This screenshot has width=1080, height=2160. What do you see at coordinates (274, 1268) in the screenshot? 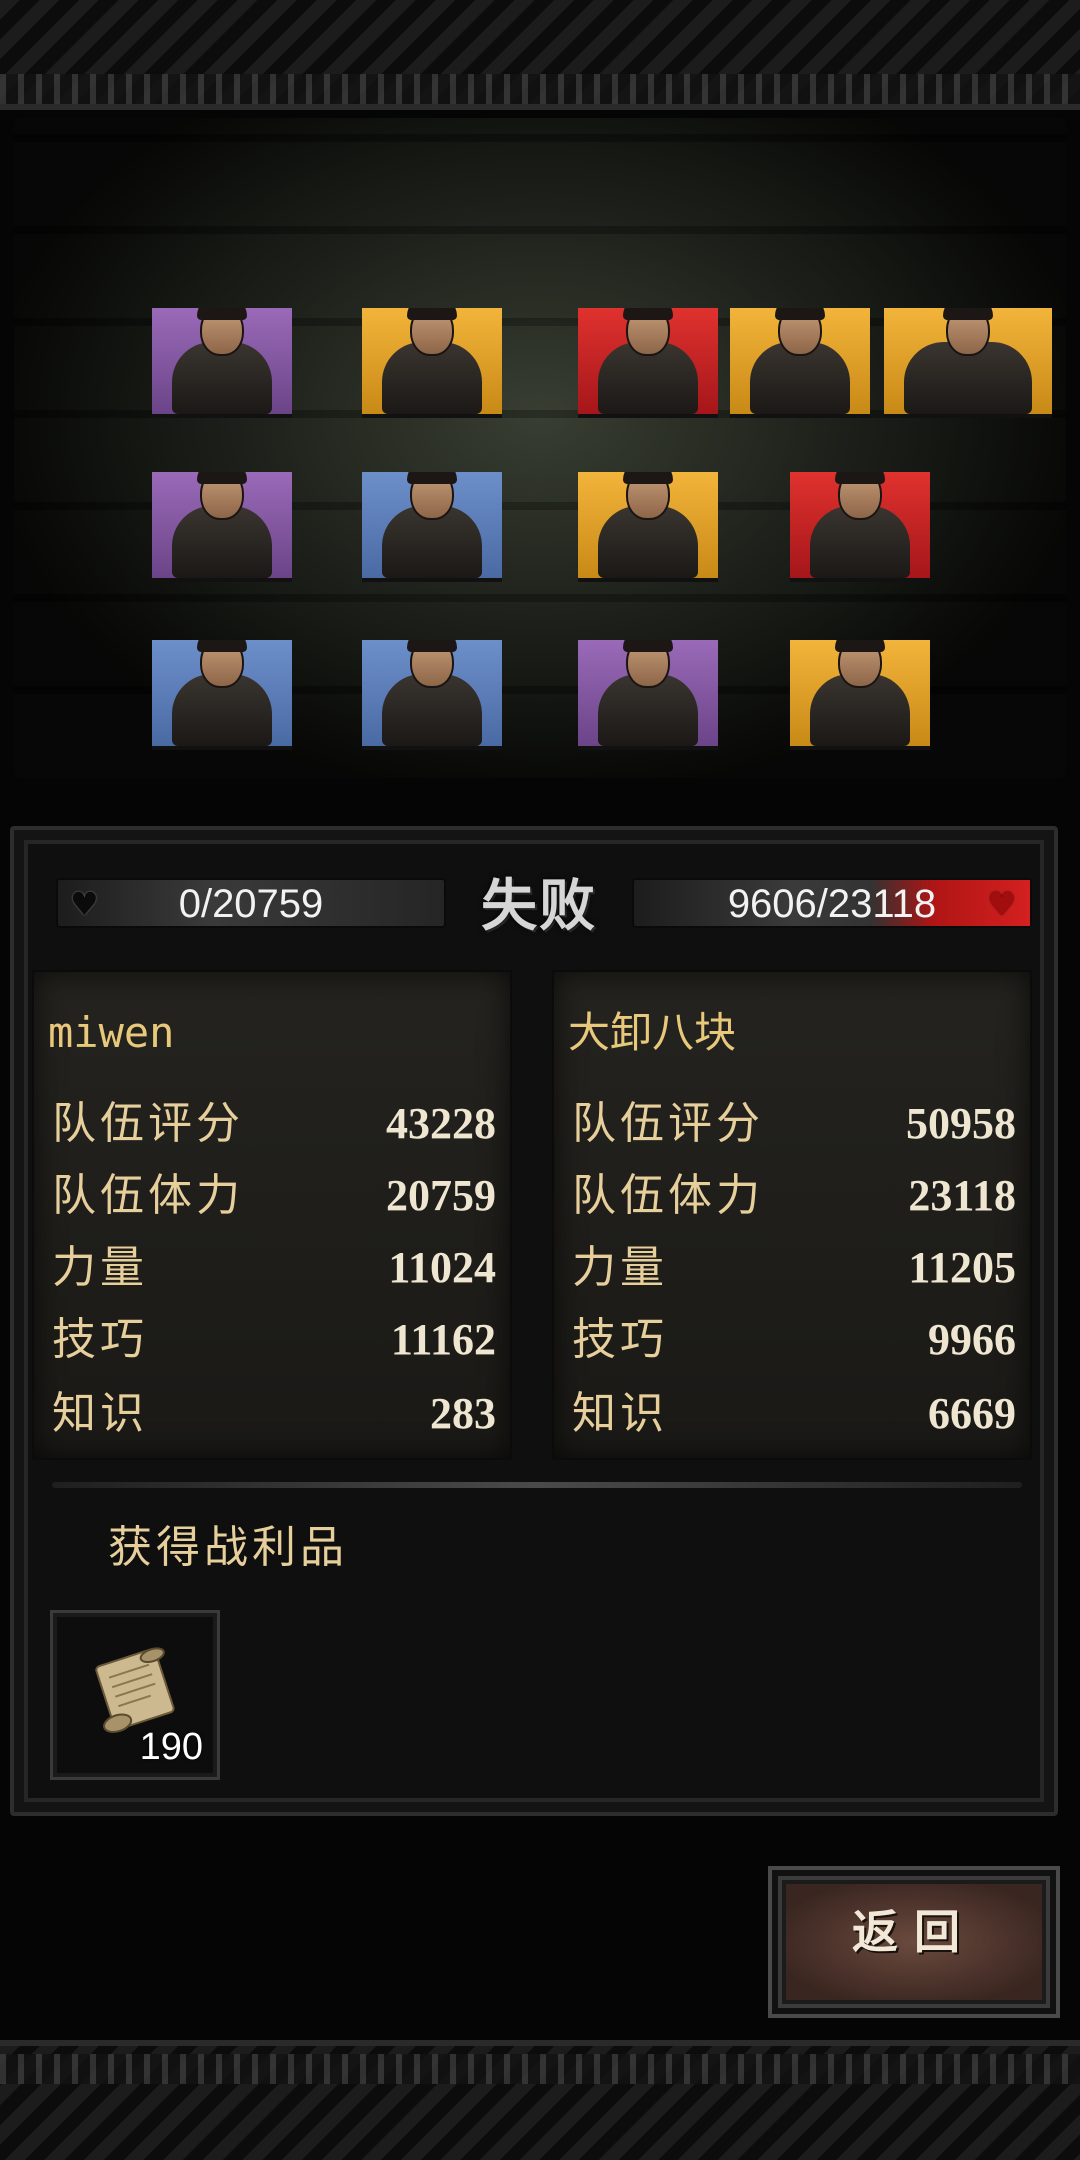
I see `stat-row: 力量 11024` at bounding box center [274, 1268].